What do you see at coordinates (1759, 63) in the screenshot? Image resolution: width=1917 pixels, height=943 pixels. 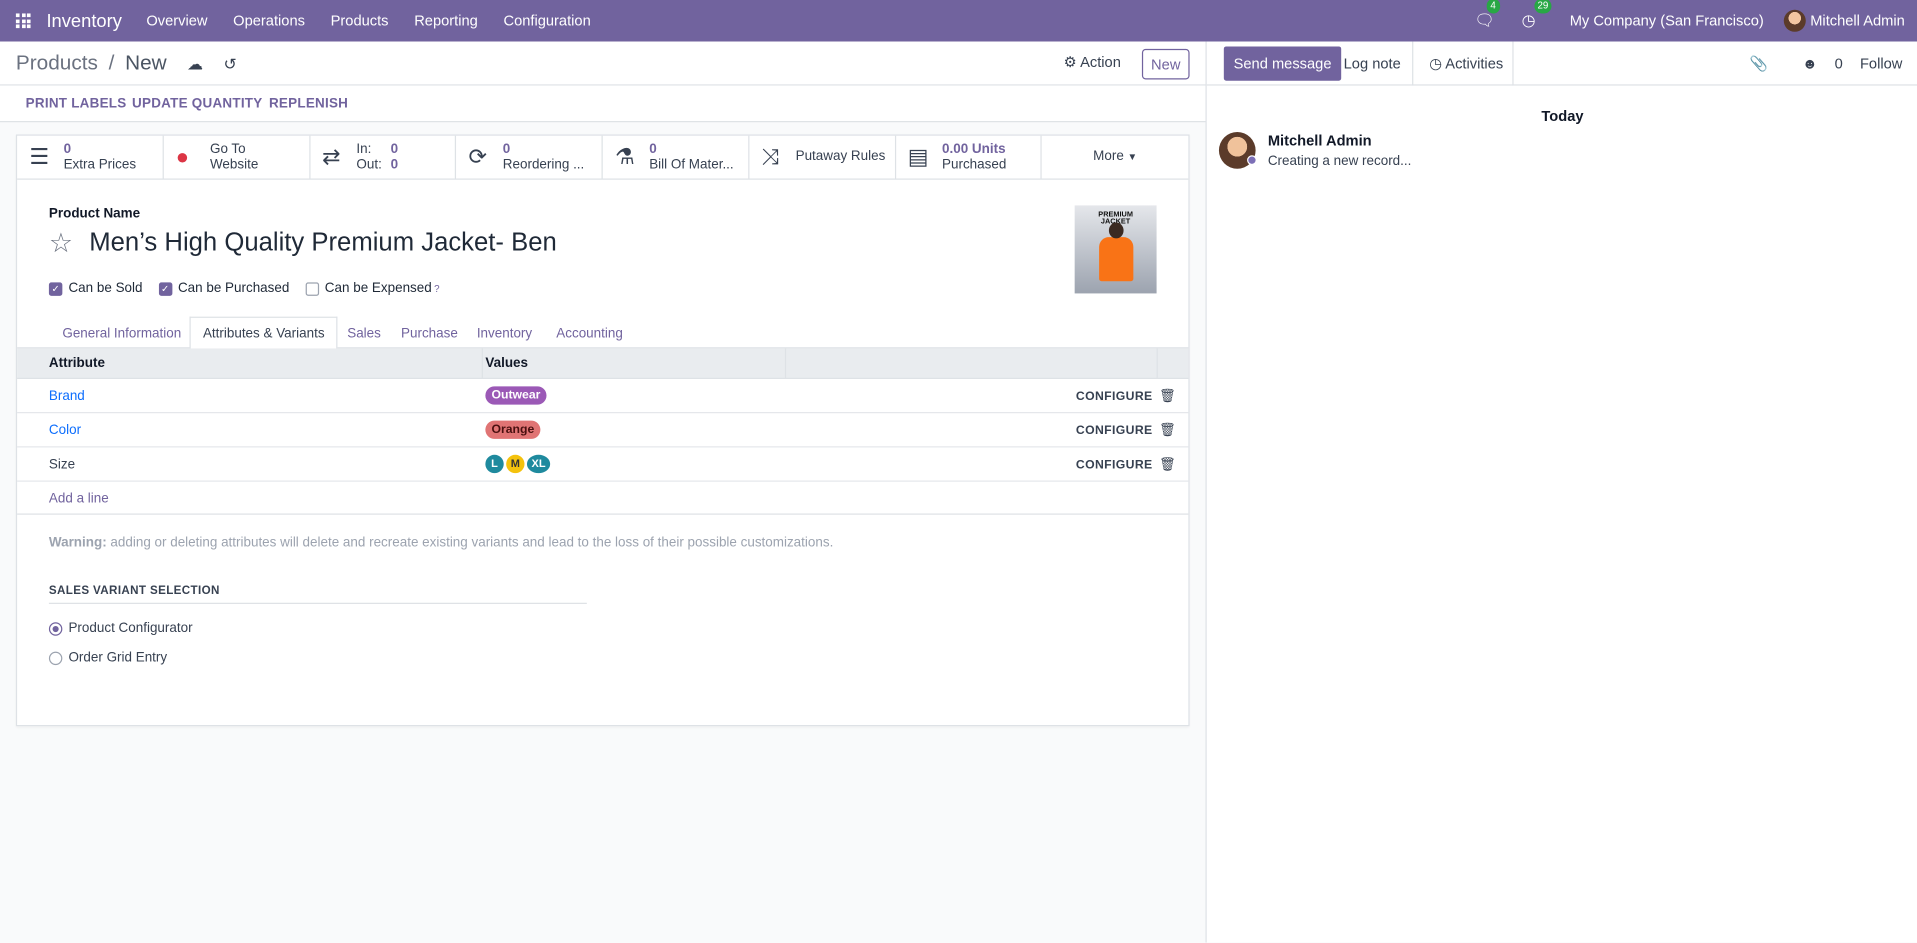 I see `paperclip-icon: 📎` at bounding box center [1759, 63].